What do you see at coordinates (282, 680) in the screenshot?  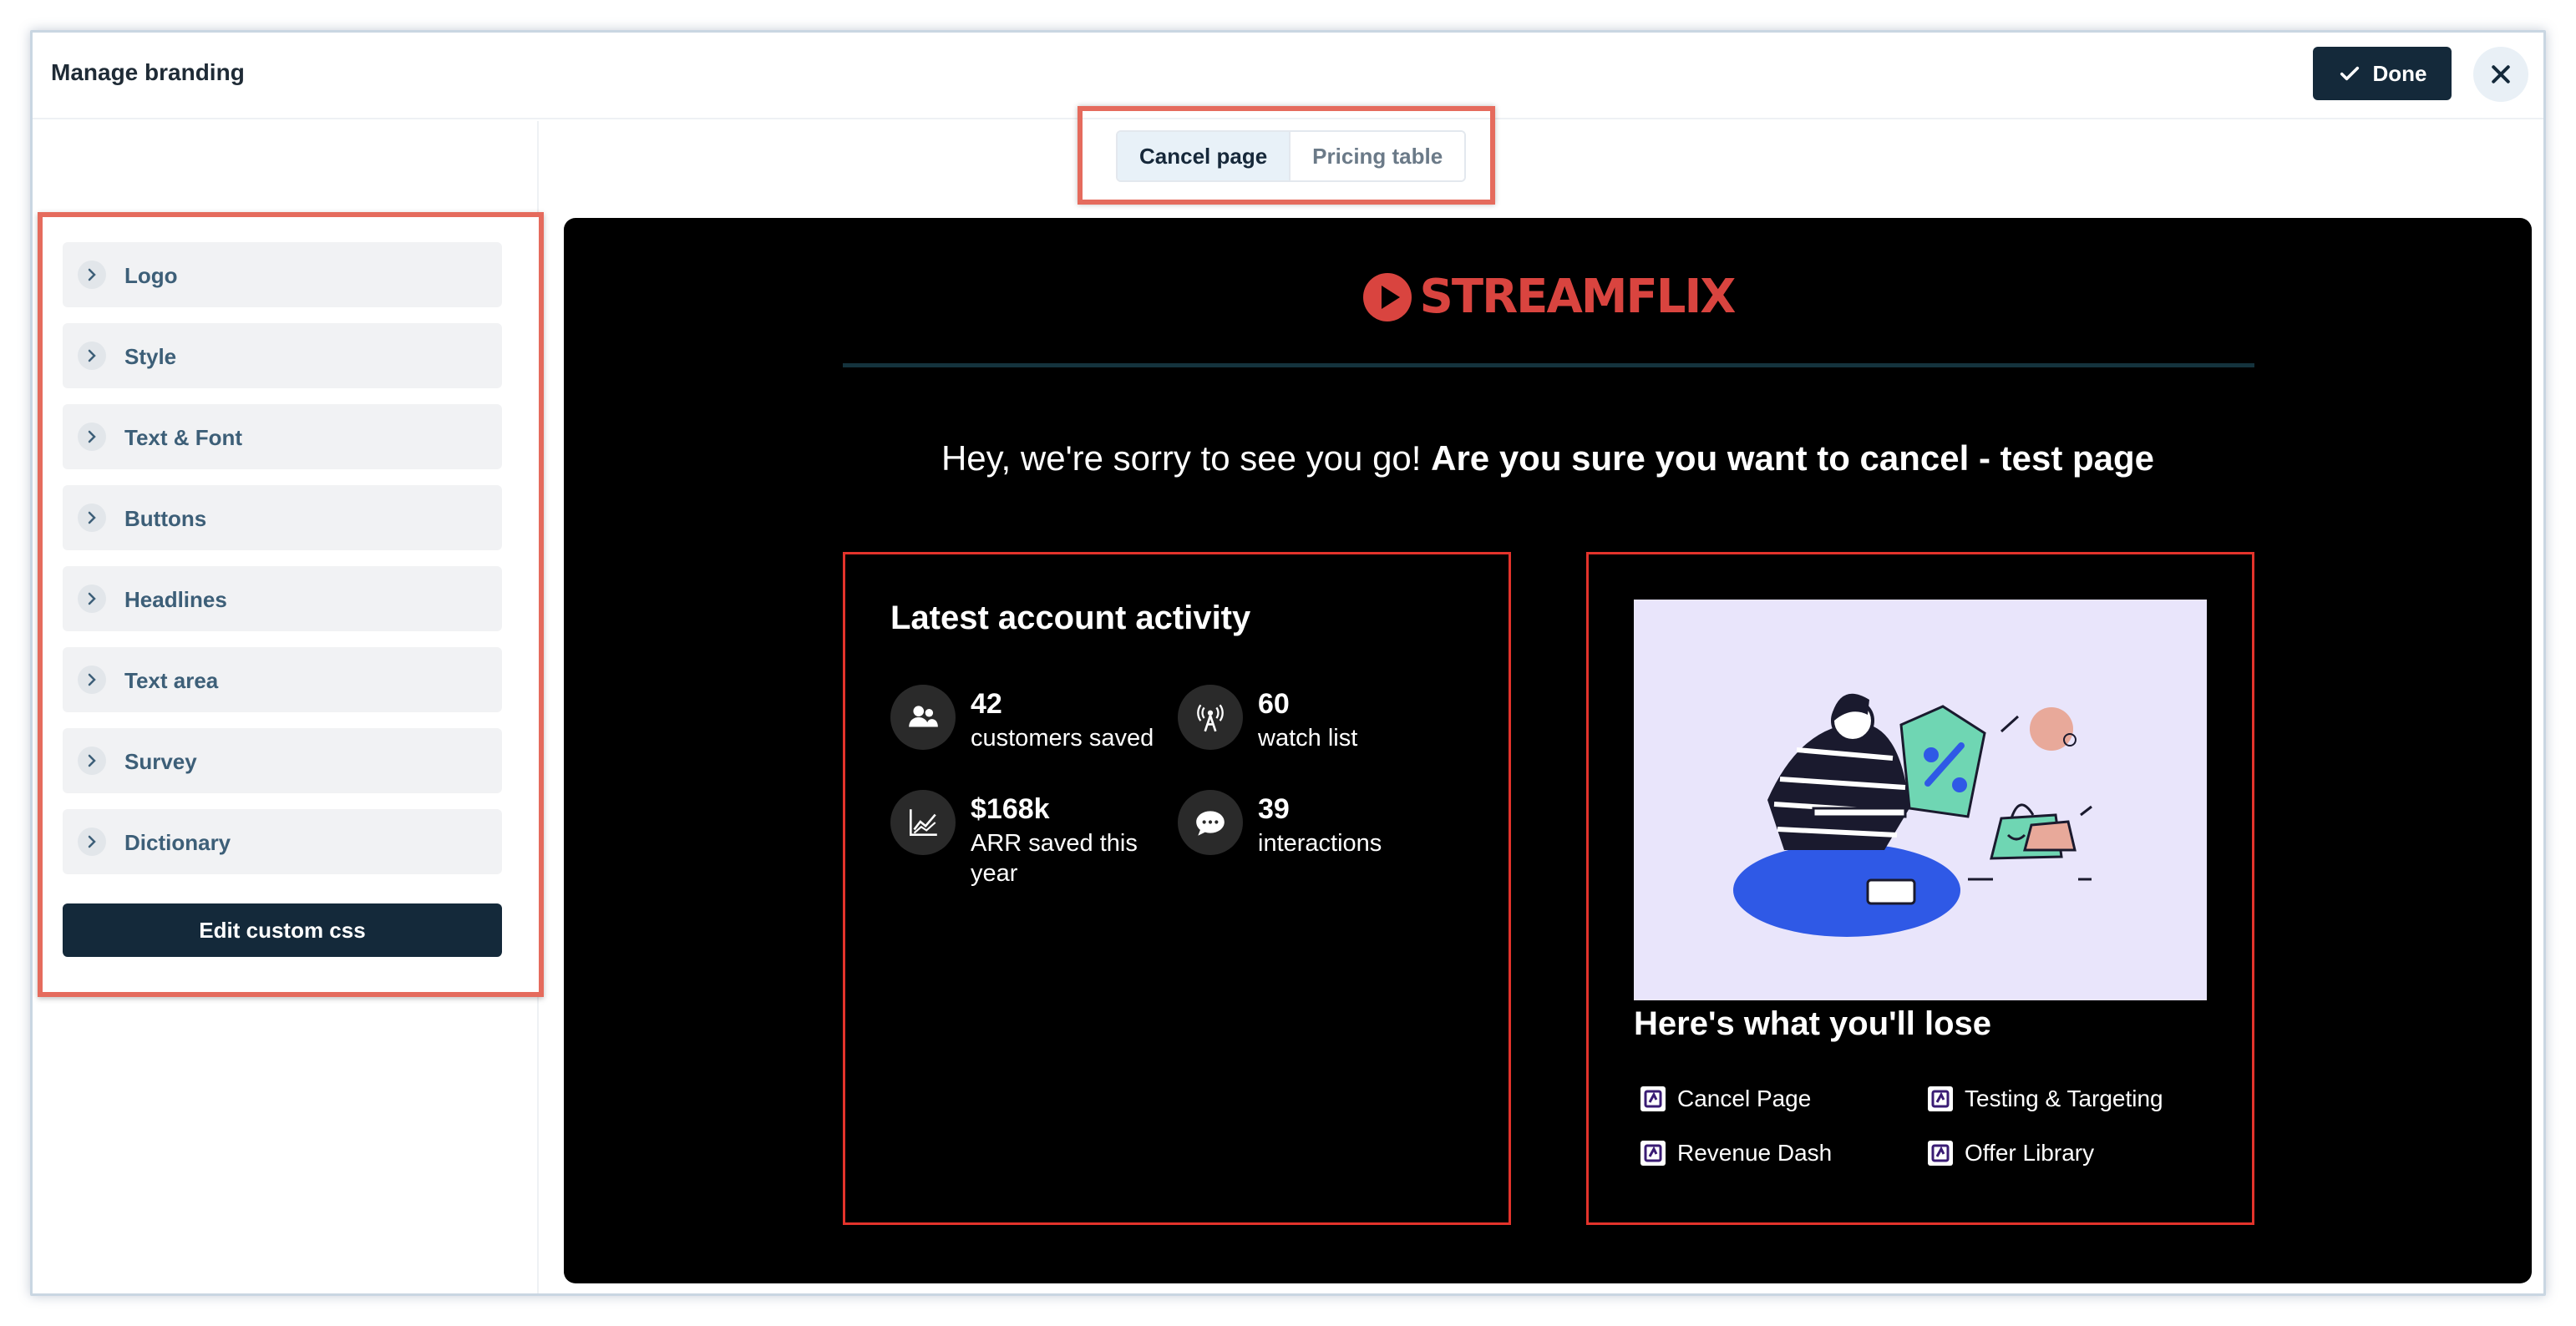 I see `sidebar-item-text-area: Text area` at bounding box center [282, 680].